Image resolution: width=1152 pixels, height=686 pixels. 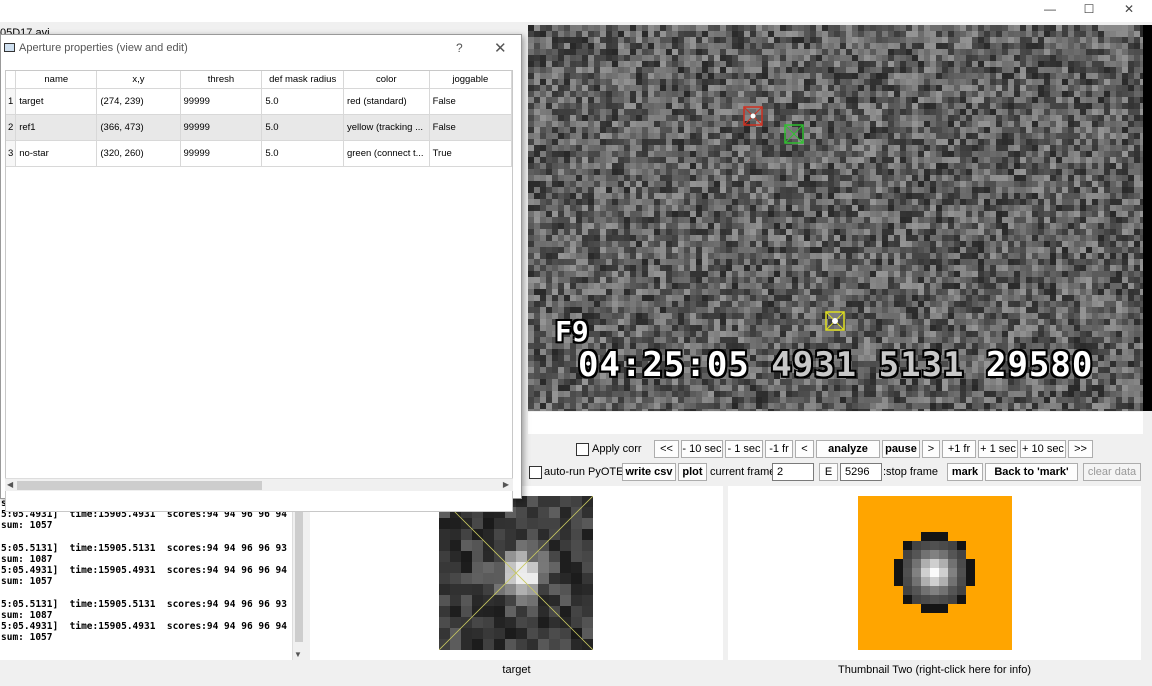 What do you see at coordinates (56, 80) in the screenshot?
I see `column-header-name: name` at bounding box center [56, 80].